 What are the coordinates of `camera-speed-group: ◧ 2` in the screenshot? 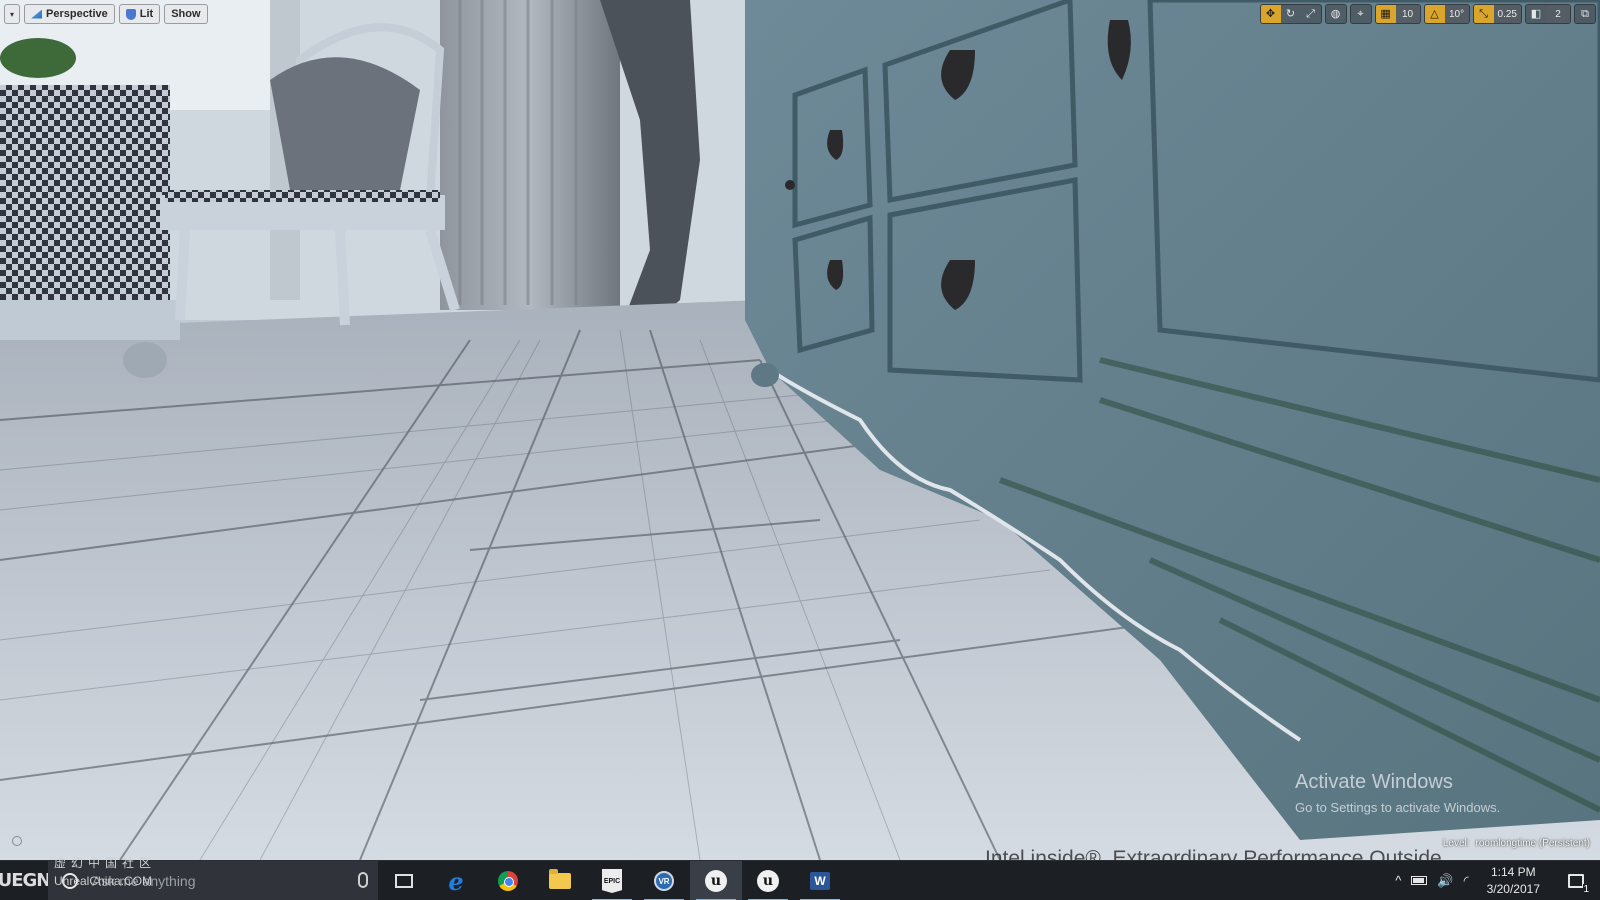 It's located at (1548, 14).